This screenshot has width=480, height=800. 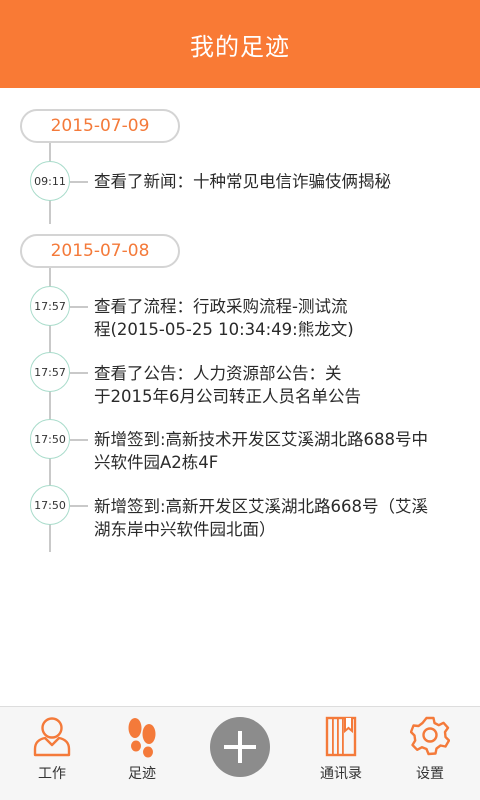 I want to click on tab-contacts: 通讯录, so click(x=341, y=753).